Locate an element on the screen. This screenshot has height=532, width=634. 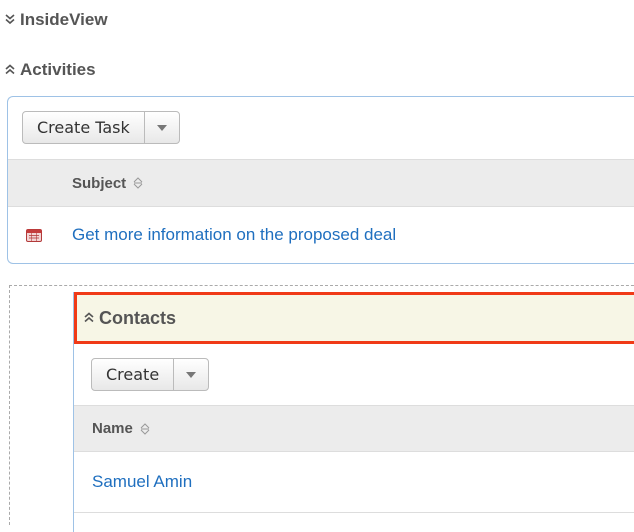
create-contact-button-group: Create is located at coordinates (150, 374).